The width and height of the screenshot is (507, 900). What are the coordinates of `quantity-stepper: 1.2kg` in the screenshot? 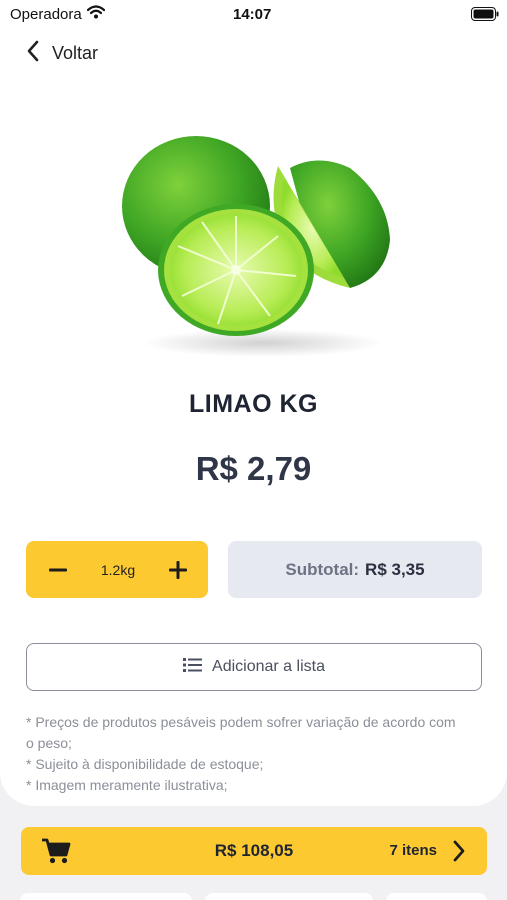 It's located at (117, 569).